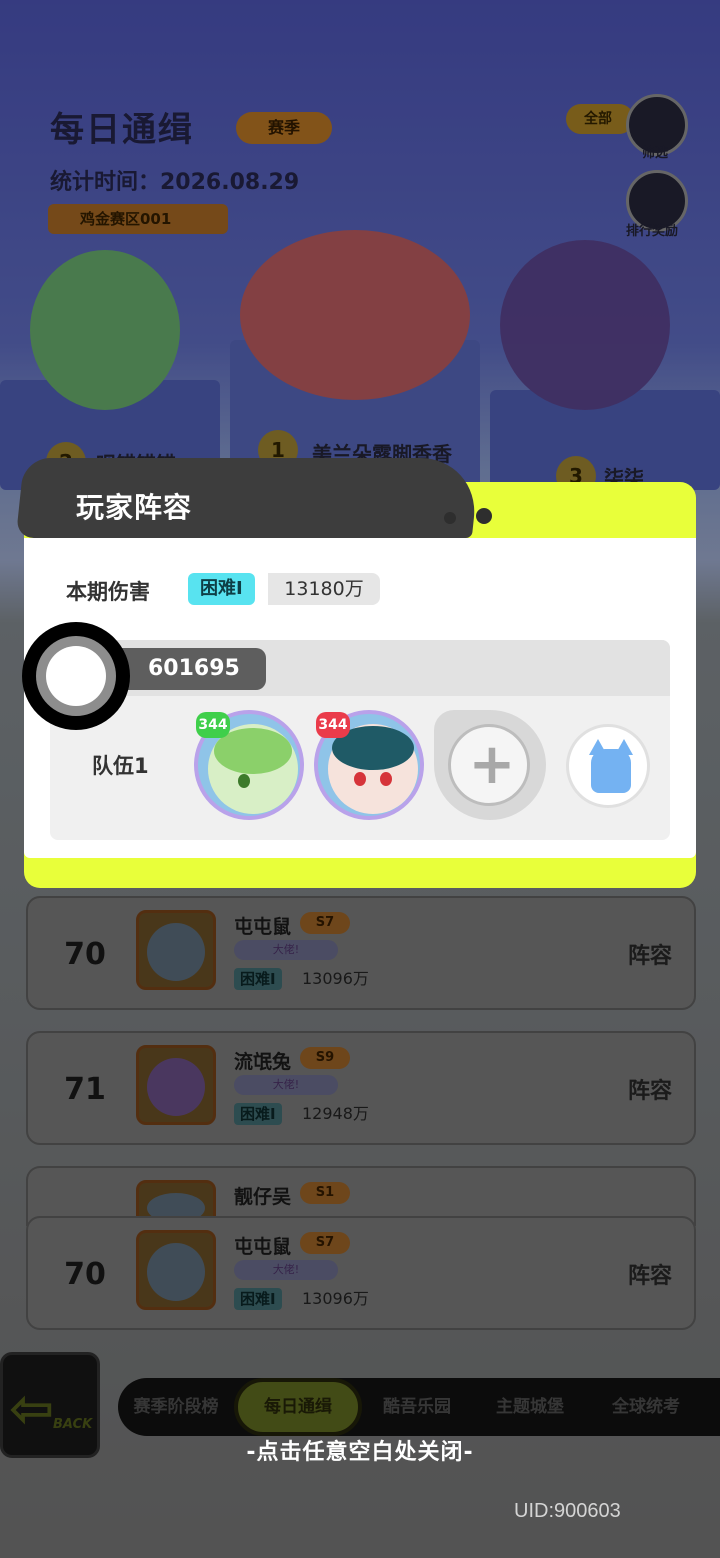 This screenshot has height=1558, width=720. I want to click on team-label: 队伍1, so click(120, 766).